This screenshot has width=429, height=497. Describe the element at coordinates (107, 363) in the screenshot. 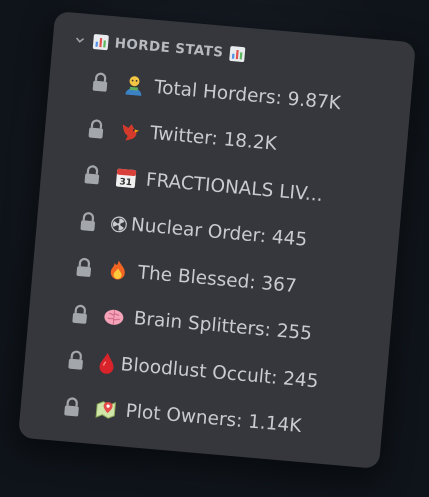

I see `blood-drop-icon` at that location.